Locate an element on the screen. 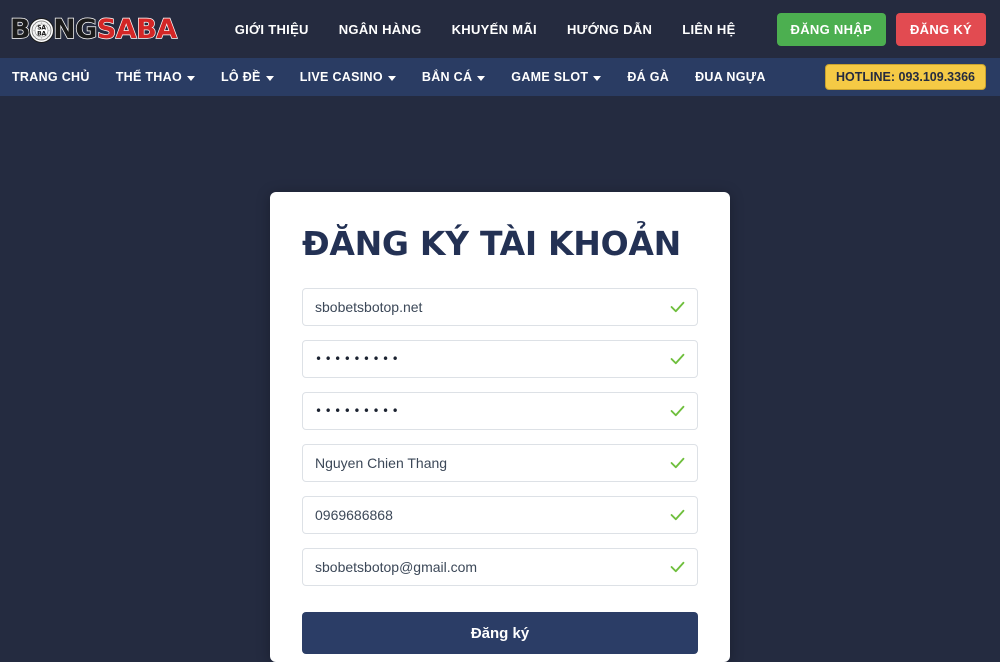  field-confirm-password is located at coordinates (500, 411).